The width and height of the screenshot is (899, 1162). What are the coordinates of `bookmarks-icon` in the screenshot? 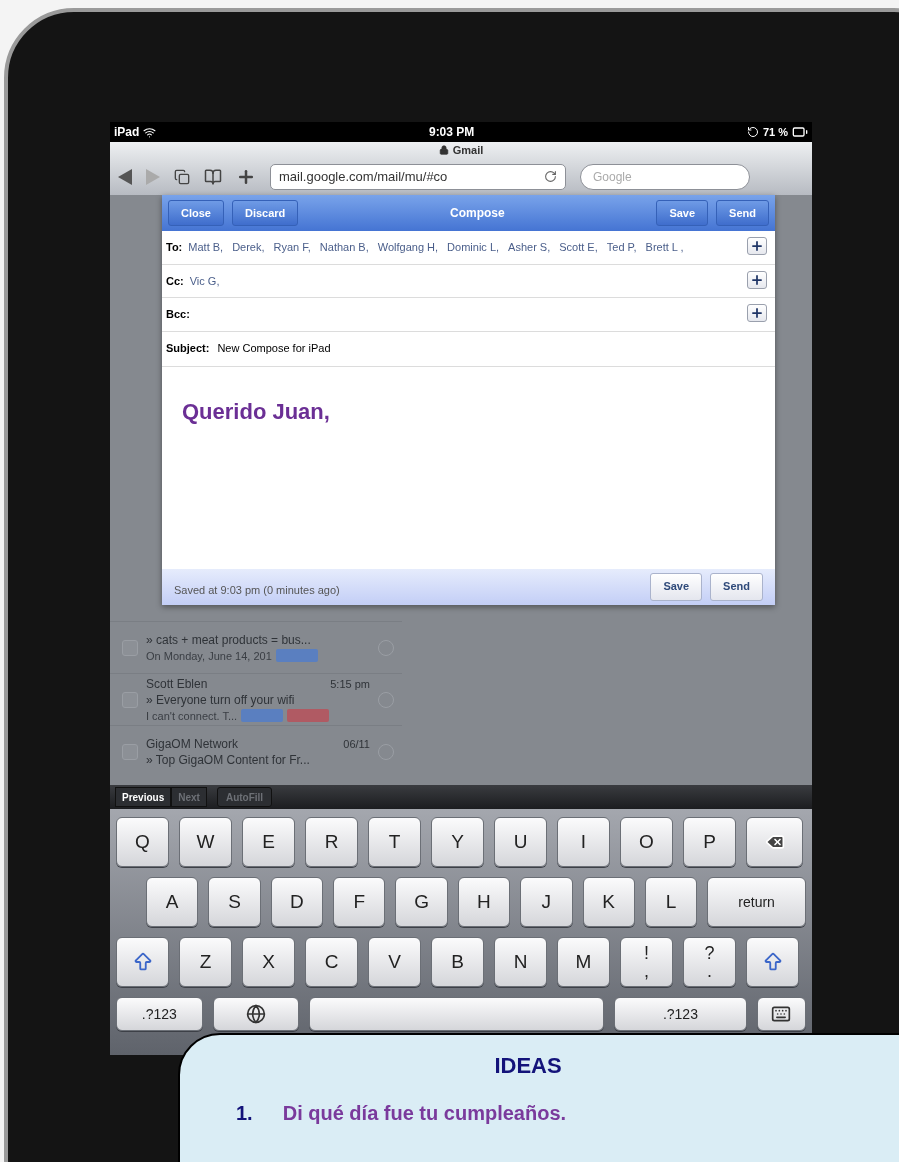 It's located at (213, 176).